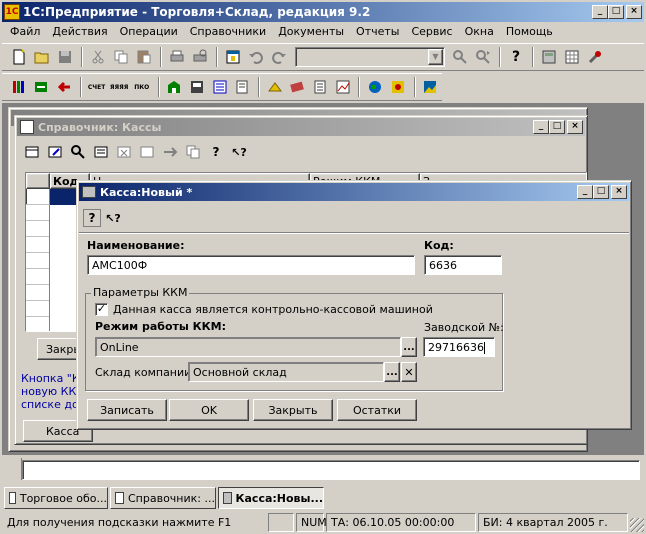 Image resolution: width=646 pixels, height=534 pixels. Describe the element at coordinates (19, 87) in the screenshot. I see `books-icon` at that location.